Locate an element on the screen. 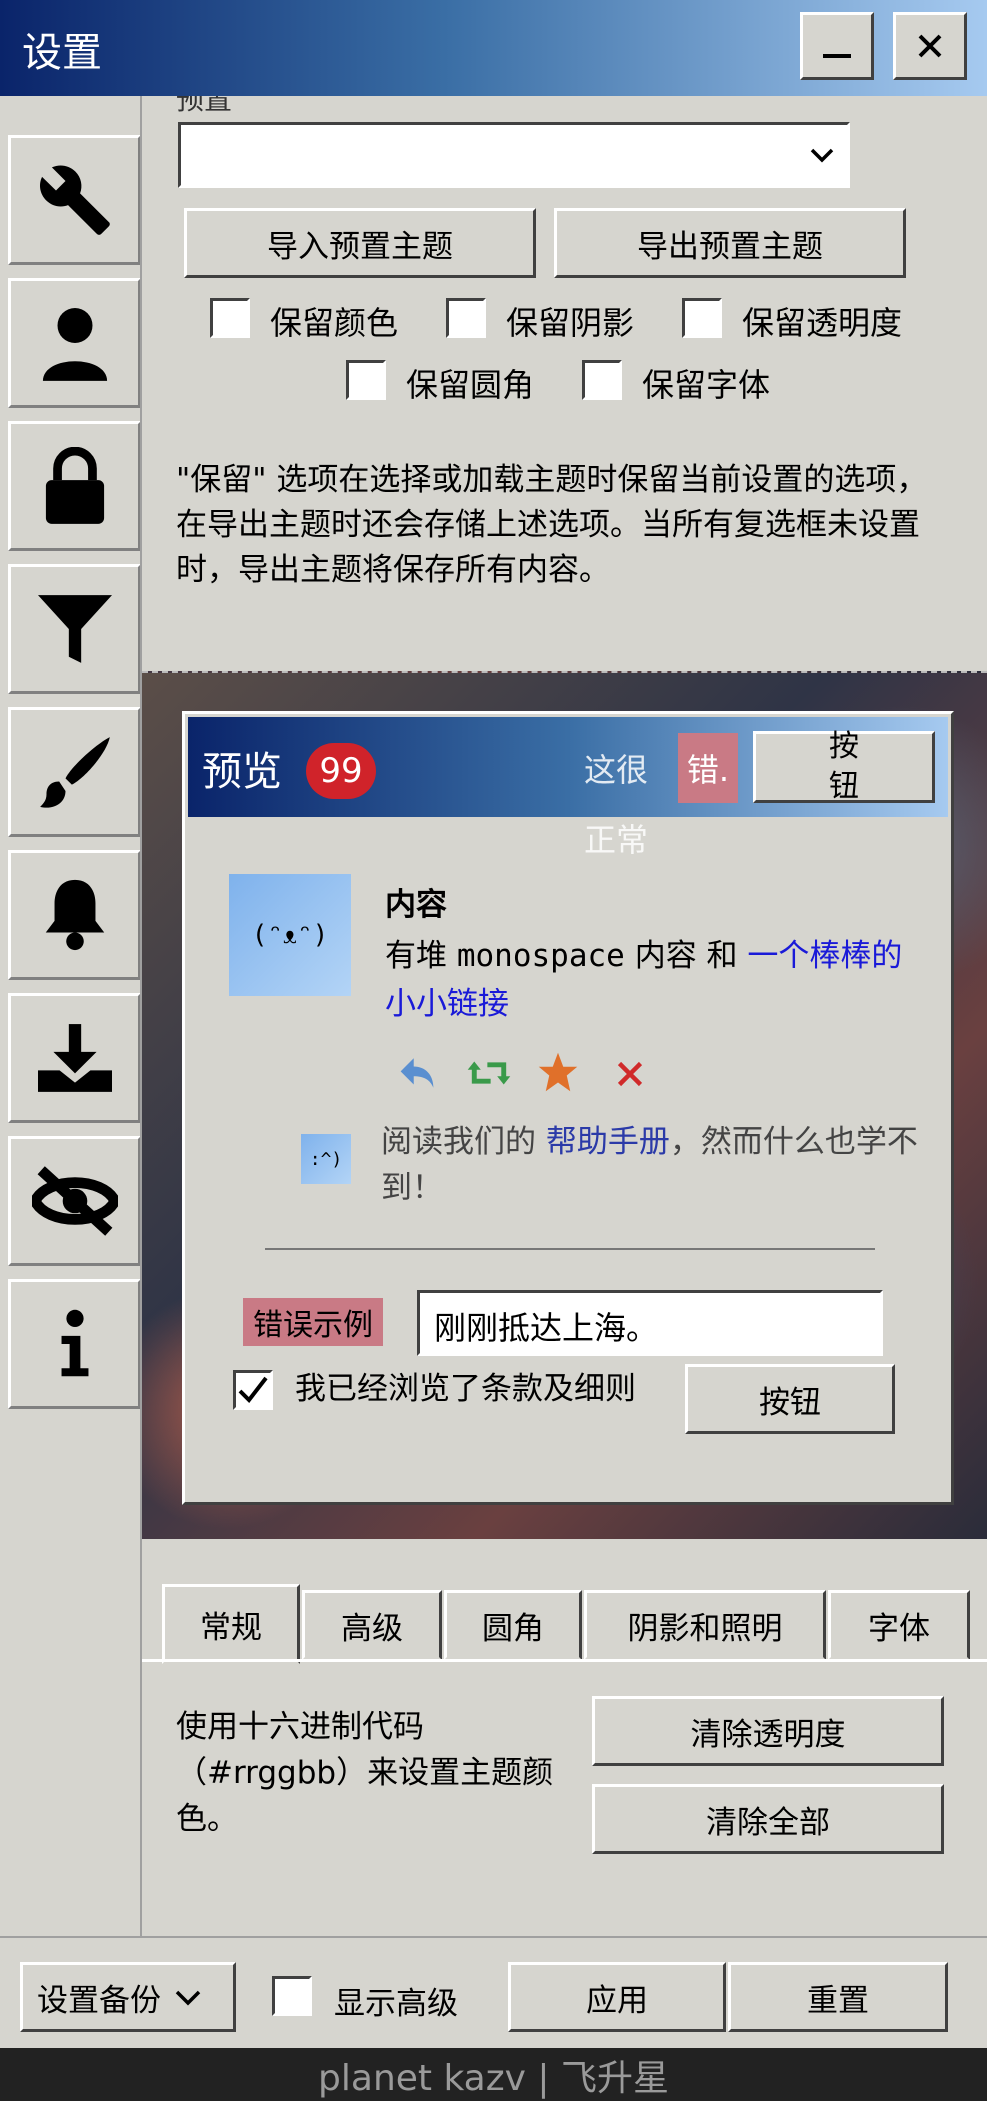  sidebar-item-theme is located at coordinates (74, 772).